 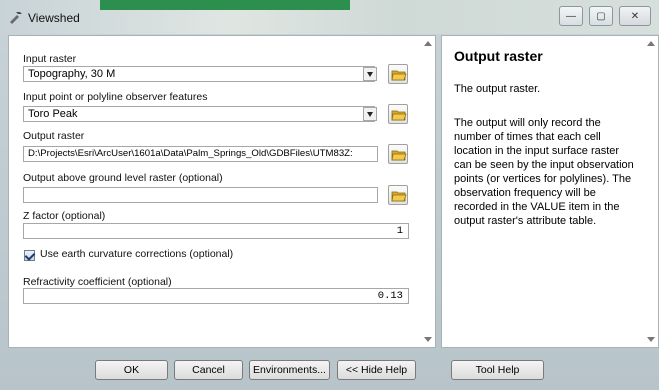 I want to click on refractivity-label: Refractivity coefficient (optional), so click(x=97, y=282).